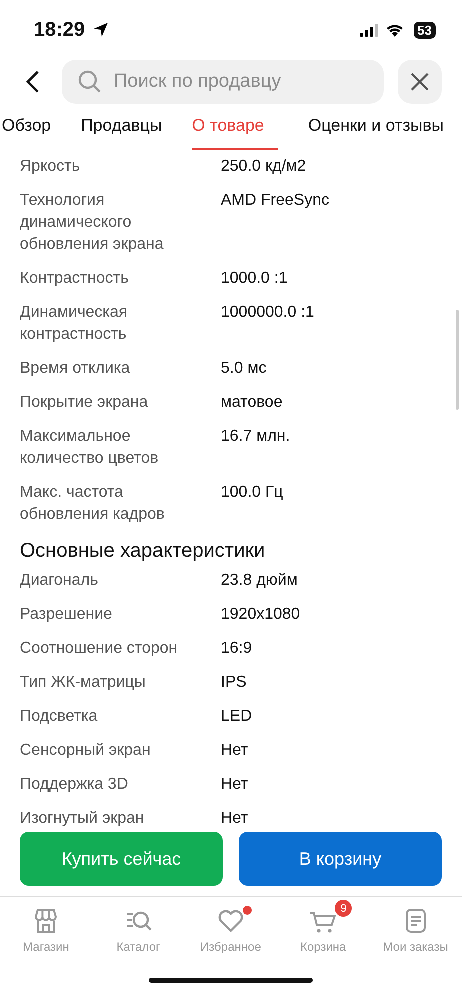 This screenshot has height=999, width=462. Describe the element at coordinates (244, 369) in the screenshot. I see `spec-value: 5.0 мс` at that location.